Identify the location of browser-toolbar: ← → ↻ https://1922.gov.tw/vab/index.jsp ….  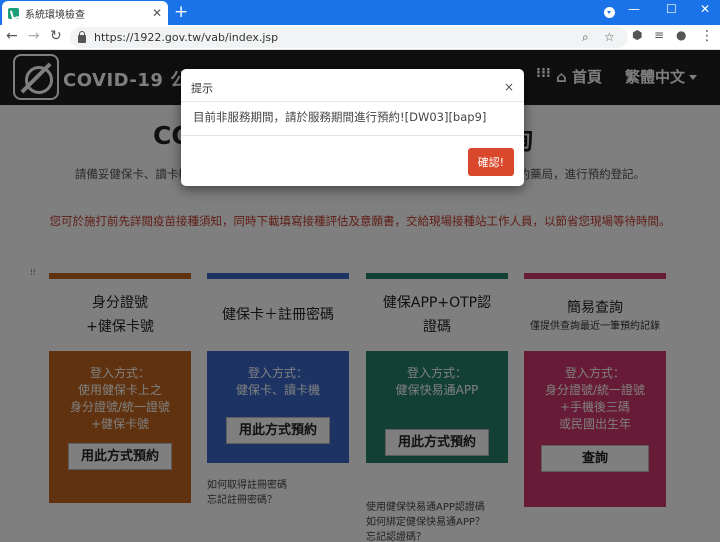
(360, 37).